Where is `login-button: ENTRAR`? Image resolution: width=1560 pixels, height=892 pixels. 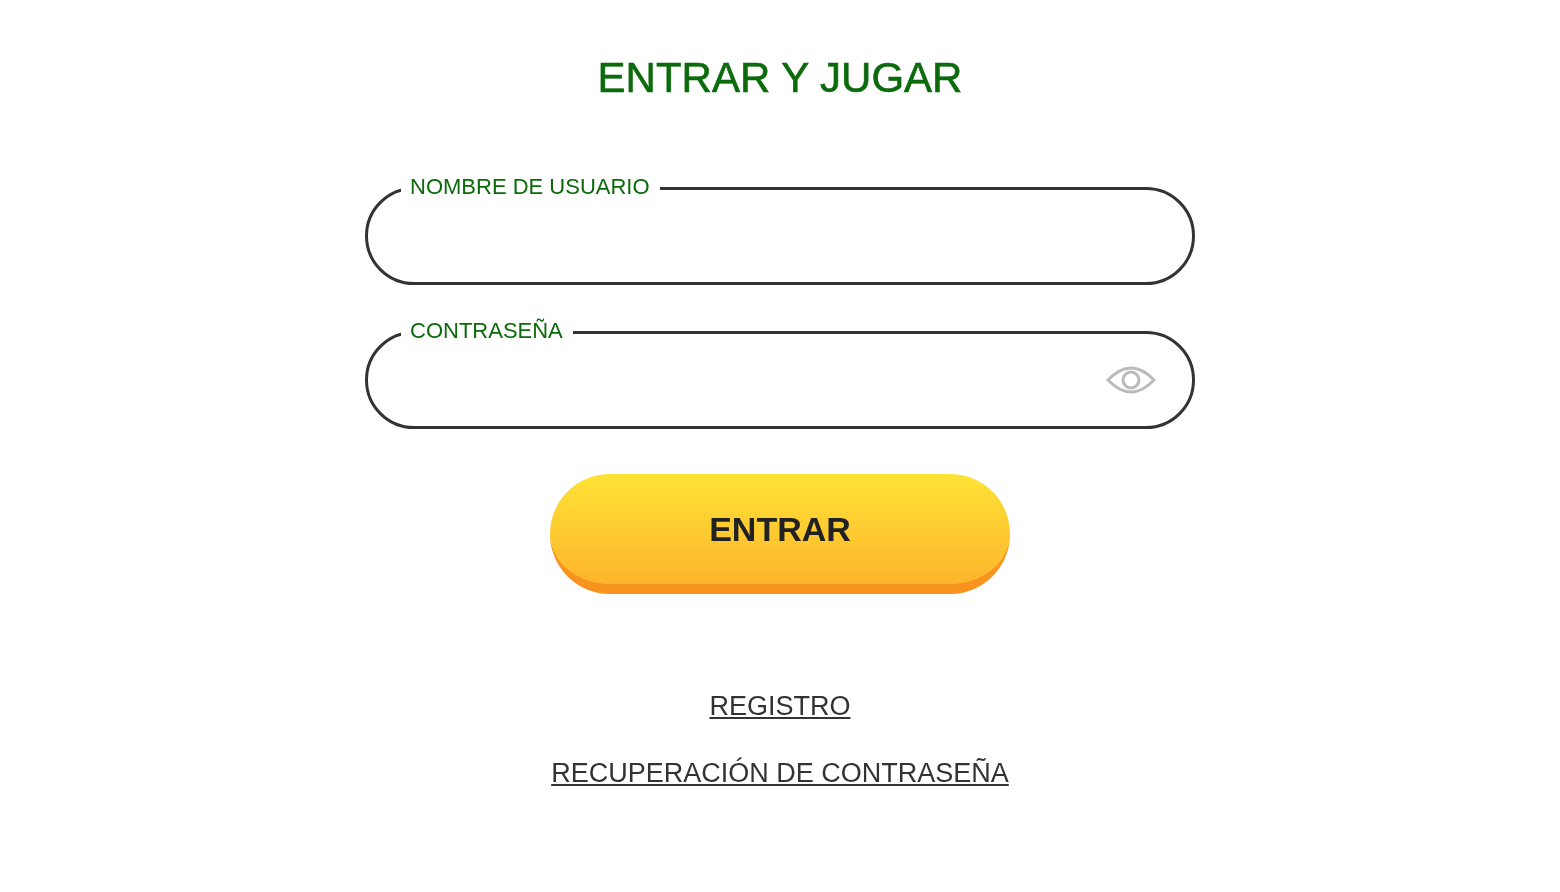 login-button: ENTRAR is located at coordinates (780, 534).